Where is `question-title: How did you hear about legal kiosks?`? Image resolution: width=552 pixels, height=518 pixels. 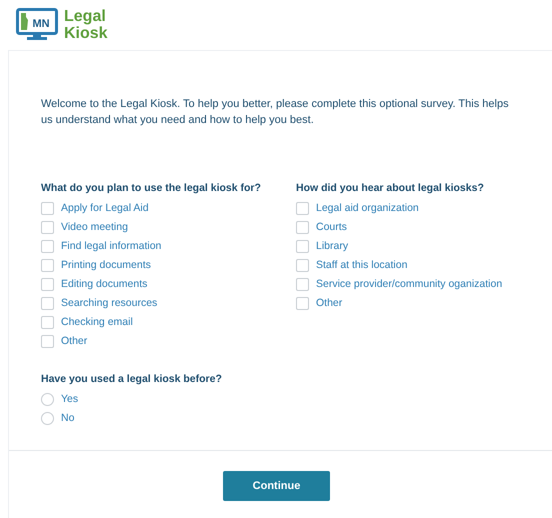
question-title: How did you hear about legal kiosks? is located at coordinates (390, 188).